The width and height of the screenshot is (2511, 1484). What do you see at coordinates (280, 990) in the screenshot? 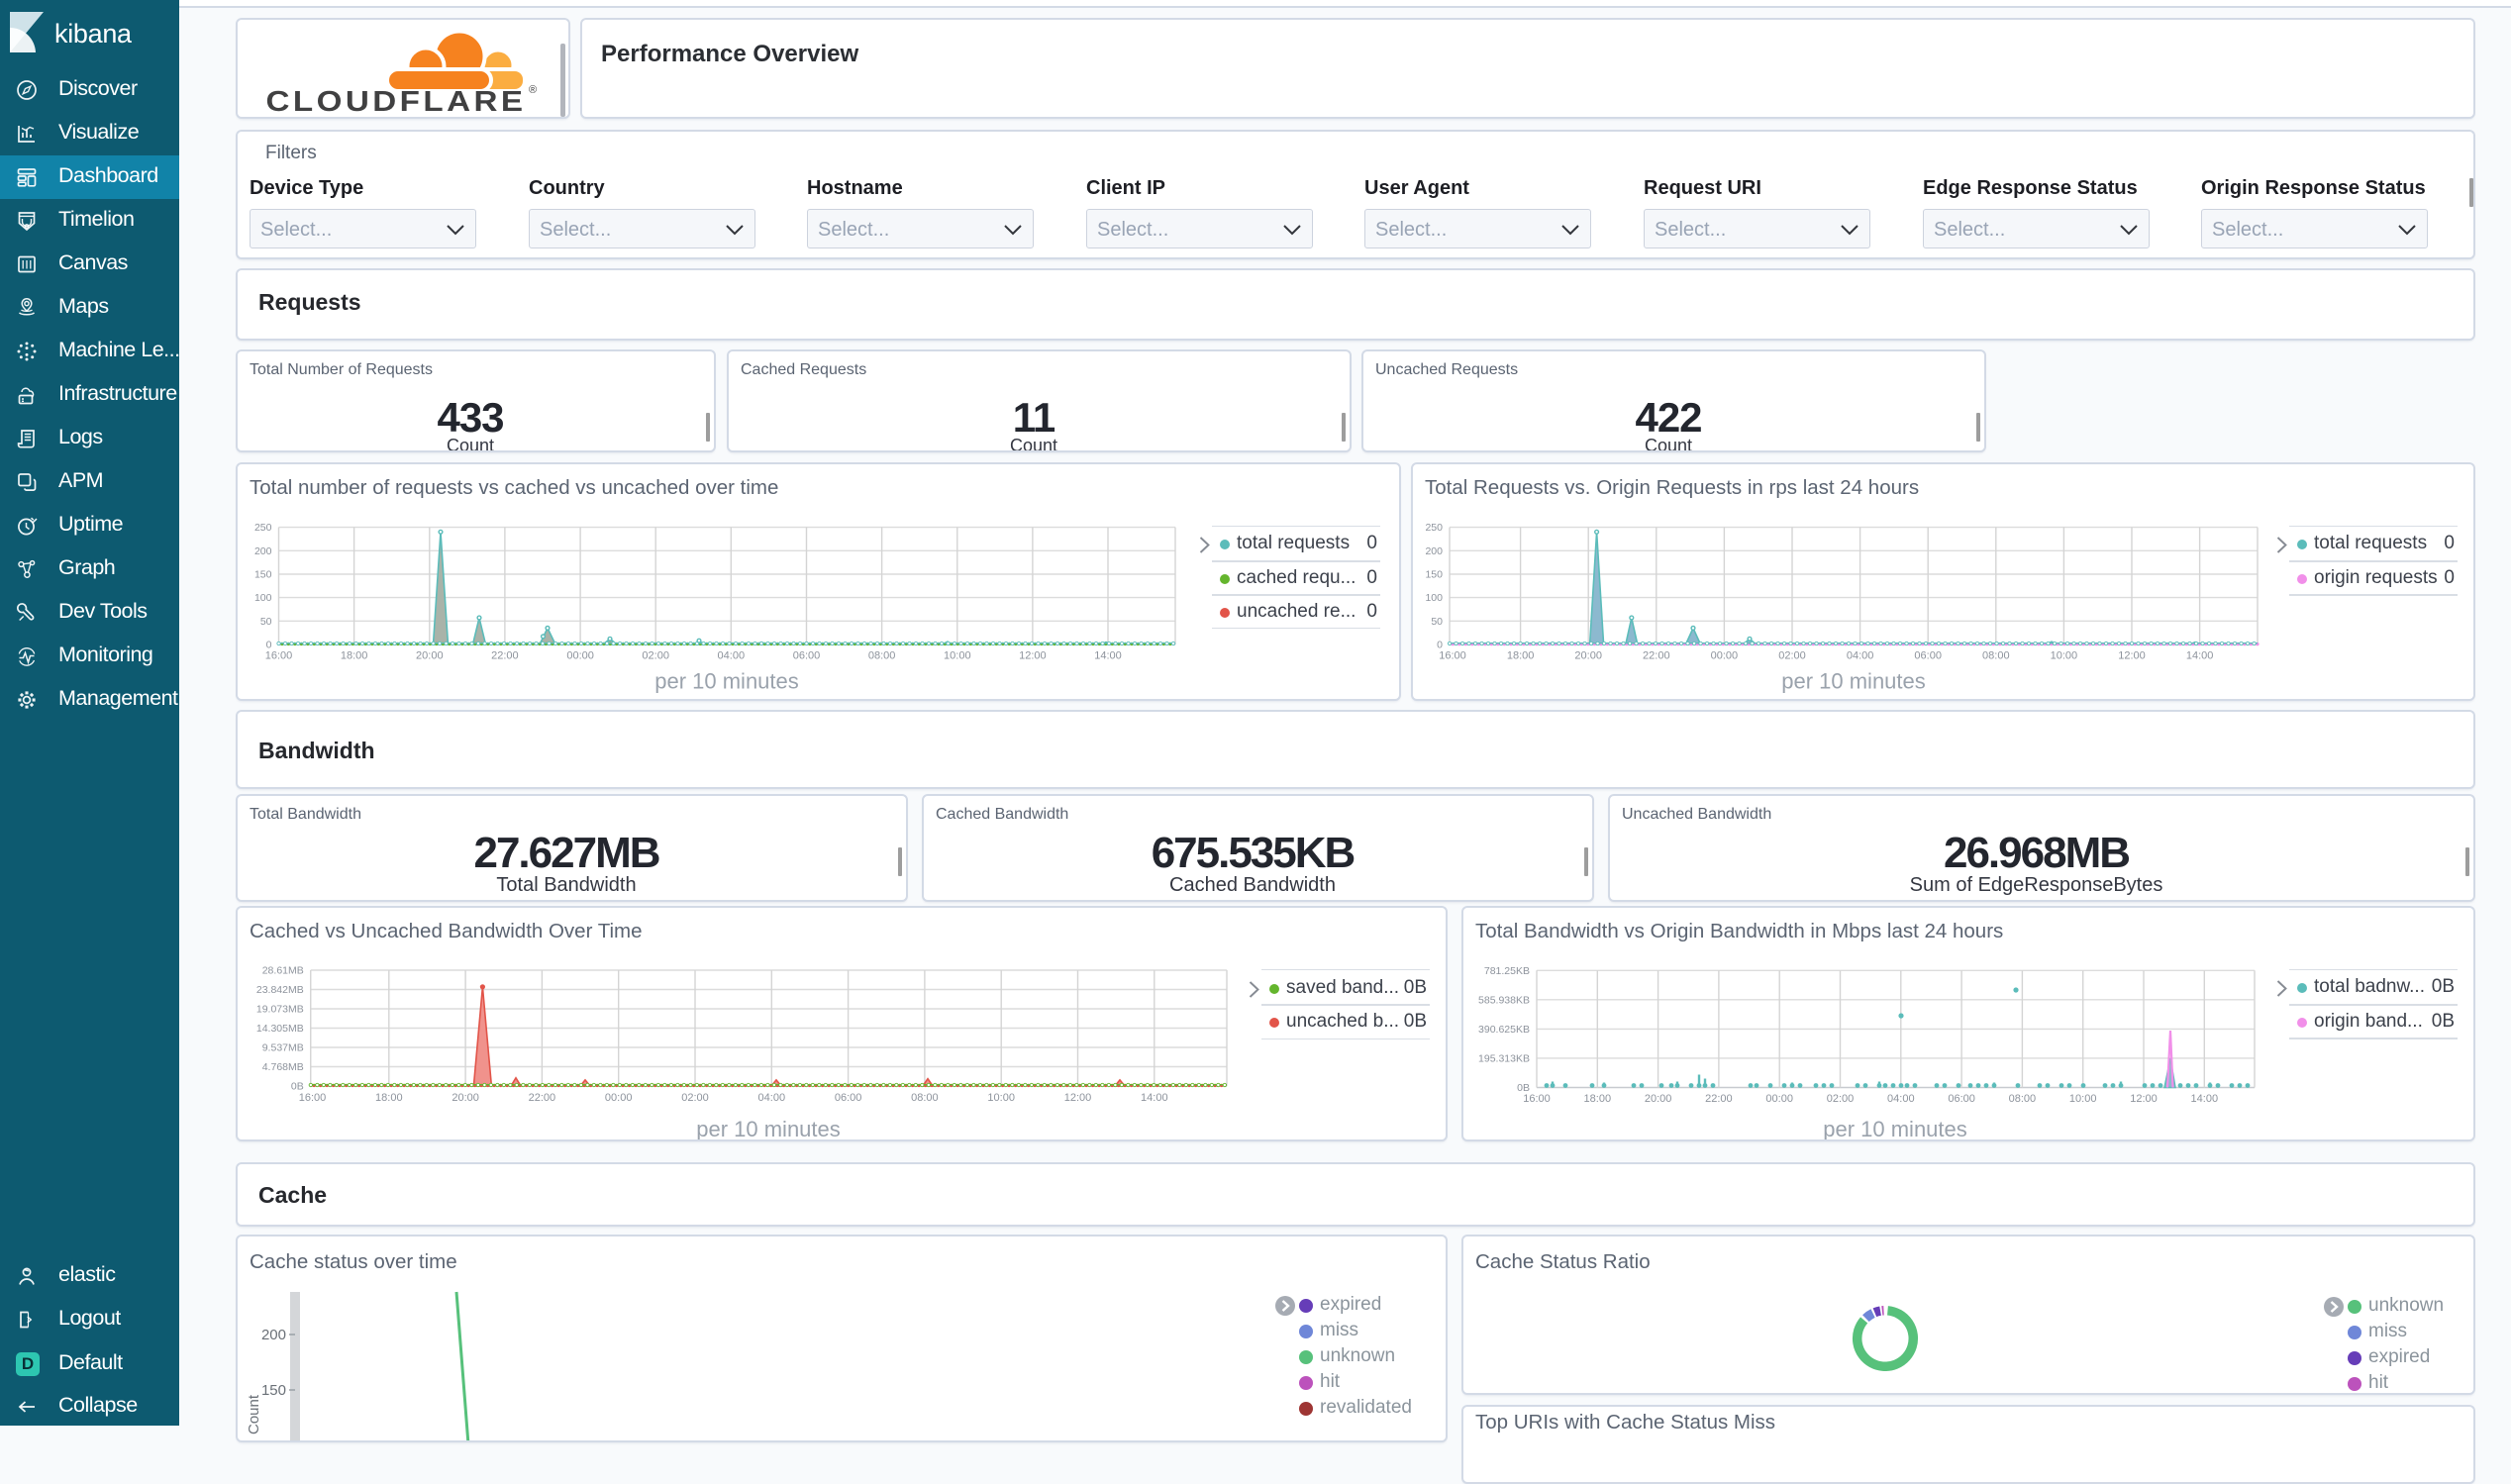
I see `svg-text: 23.842MB` at bounding box center [280, 990].